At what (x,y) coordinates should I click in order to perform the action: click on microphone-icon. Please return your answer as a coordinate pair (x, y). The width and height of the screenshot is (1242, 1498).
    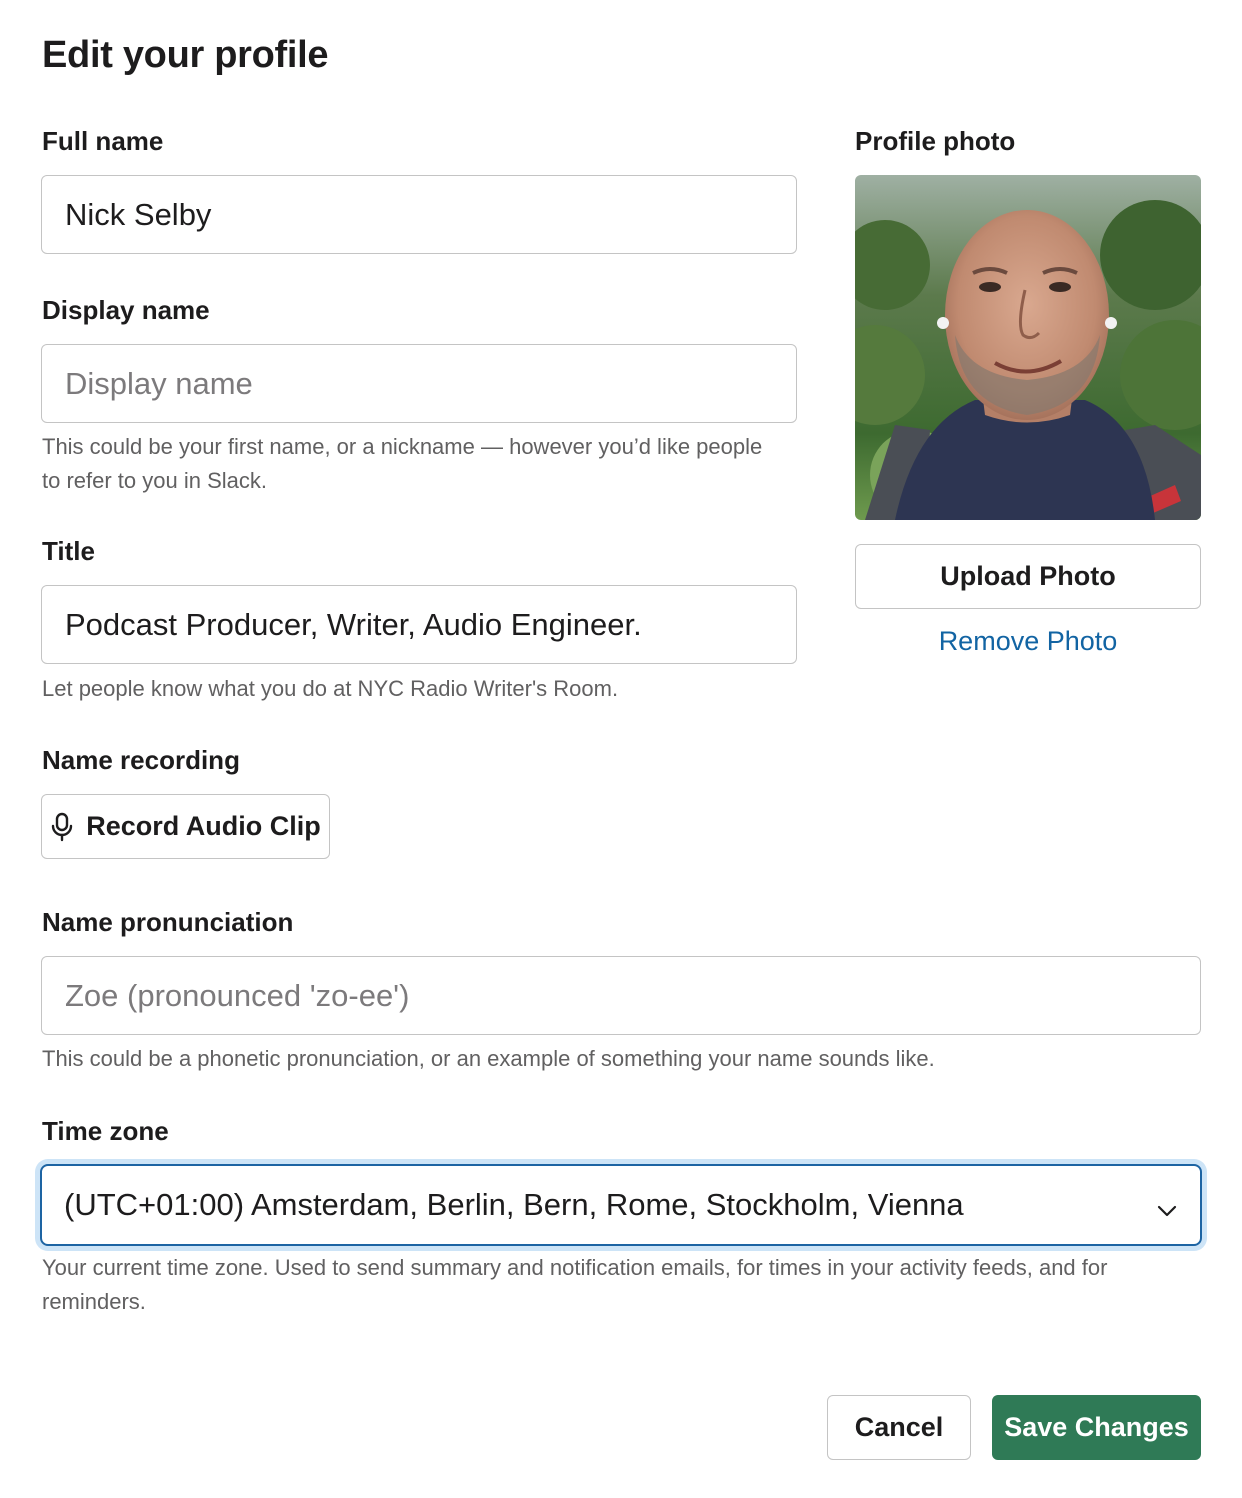
    Looking at the image, I should click on (62, 827).